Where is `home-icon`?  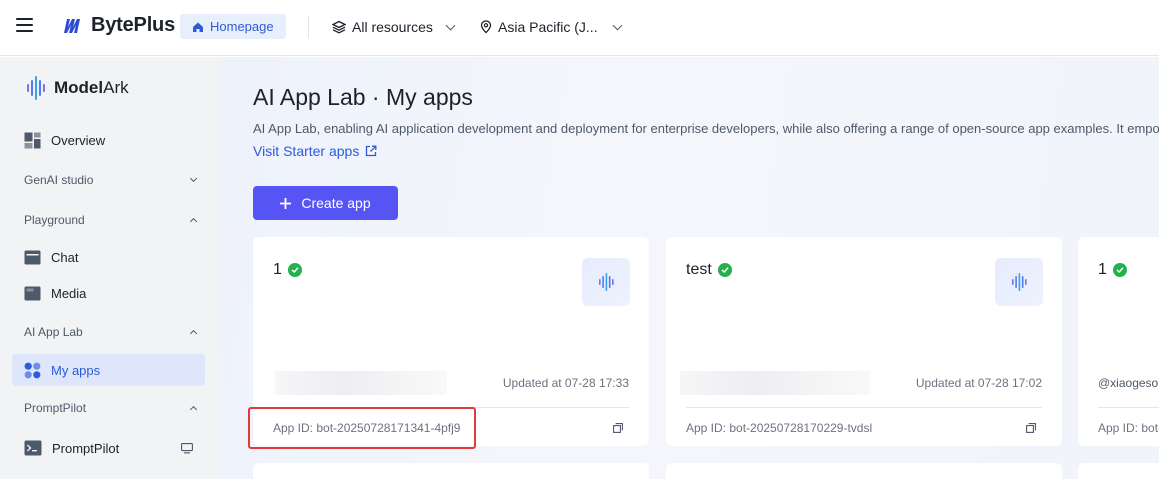
home-icon is located at coordinates (198, 27).